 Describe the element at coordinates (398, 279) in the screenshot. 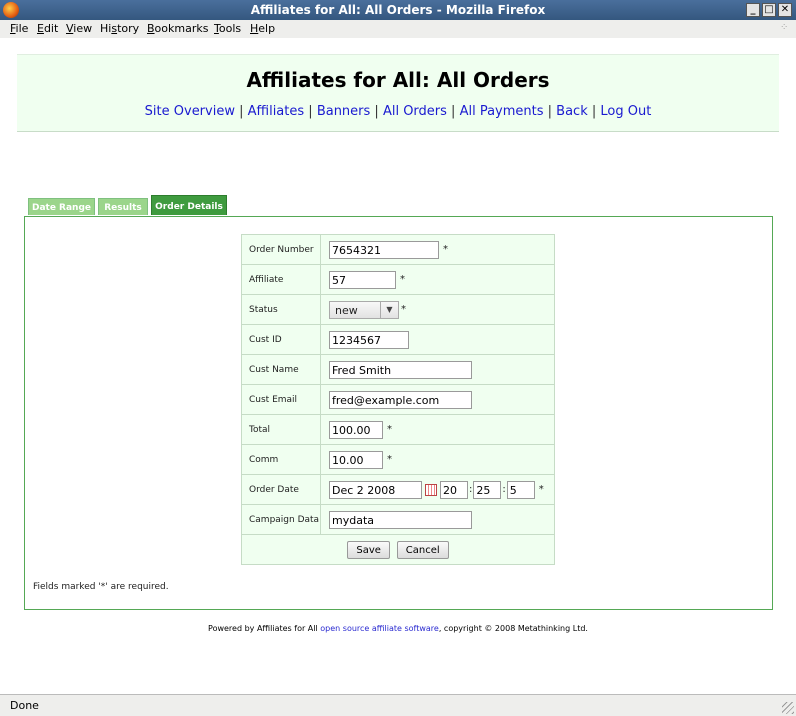

I see `form-row-affiliate: Affiliate 57 *` at that location.